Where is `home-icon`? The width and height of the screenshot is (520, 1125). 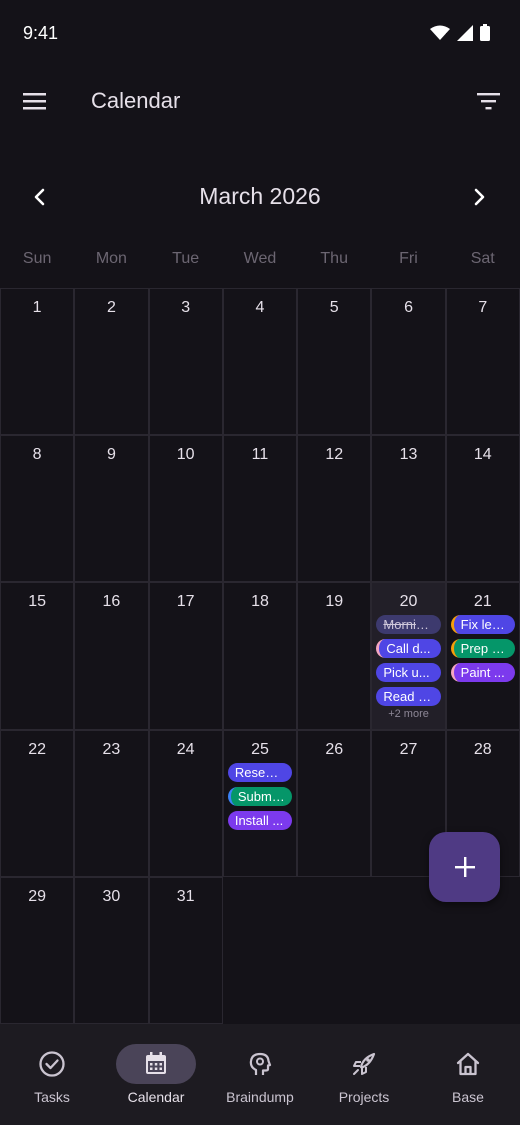
home-icon is located at coordinates (468, 1064).